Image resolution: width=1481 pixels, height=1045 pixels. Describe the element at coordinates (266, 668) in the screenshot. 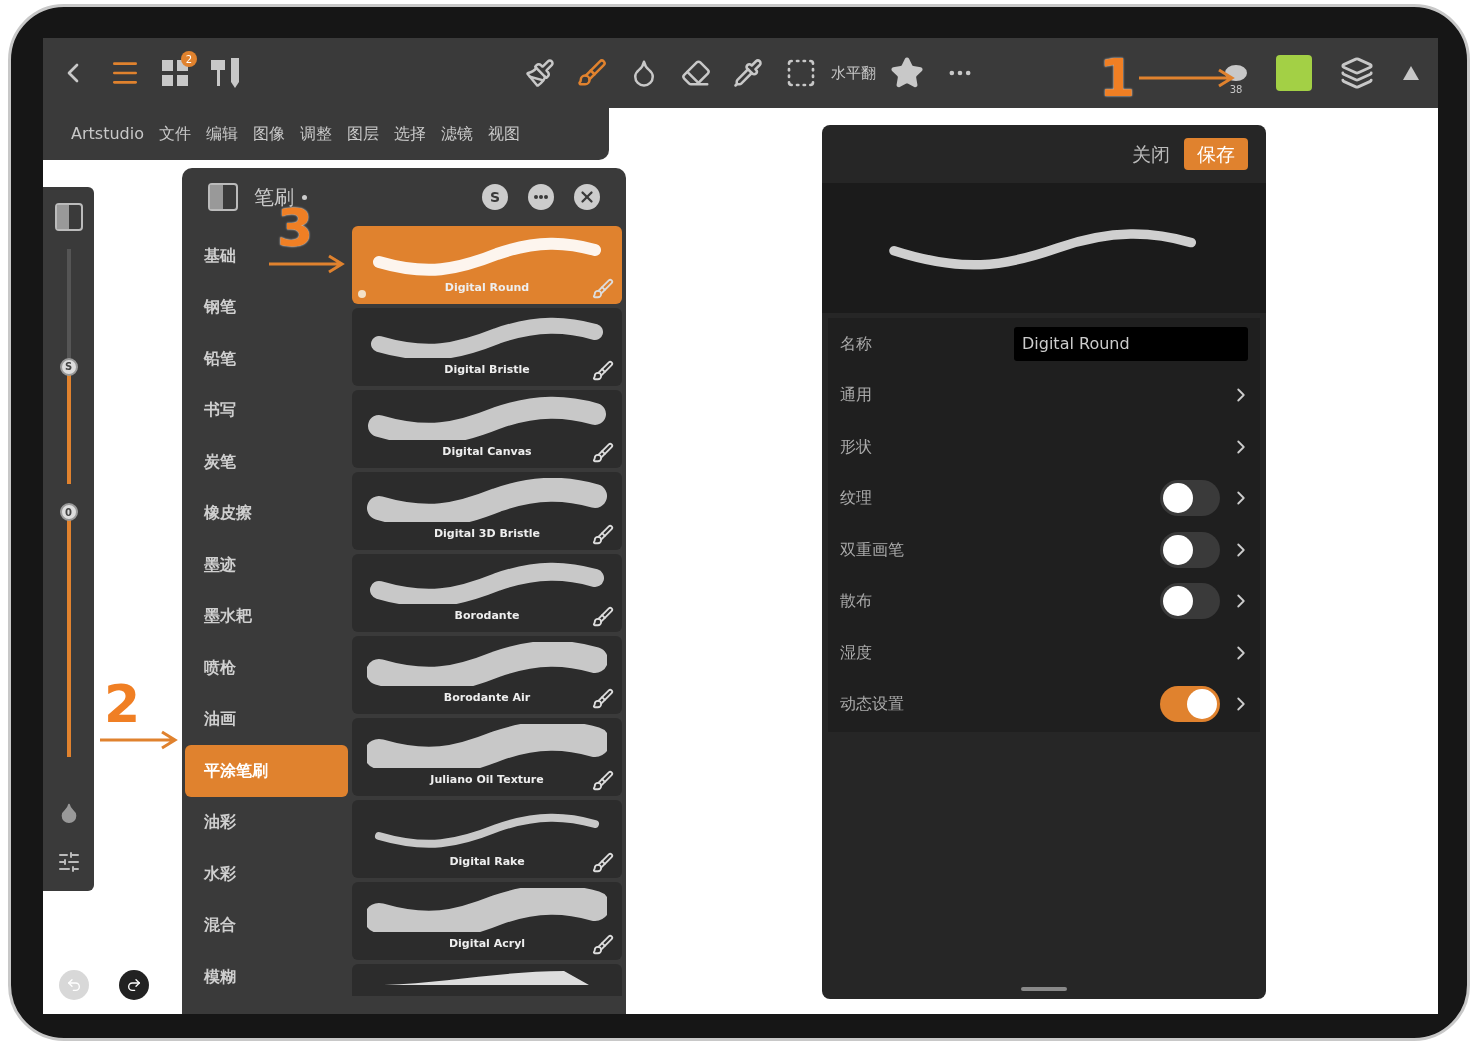

I see `category-item: 喷枪` at that location.